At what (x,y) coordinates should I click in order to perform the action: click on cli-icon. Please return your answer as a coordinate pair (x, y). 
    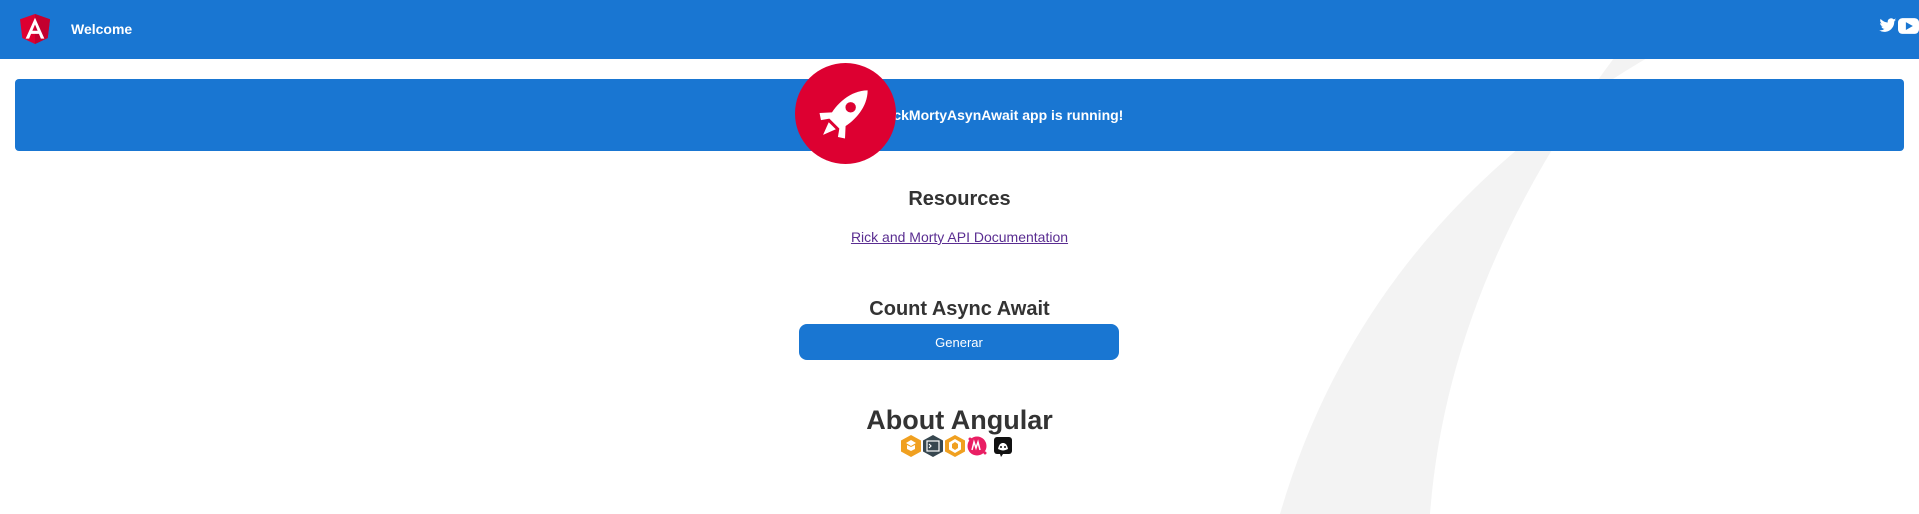
    Looking at the image, I should click on (933, 446).